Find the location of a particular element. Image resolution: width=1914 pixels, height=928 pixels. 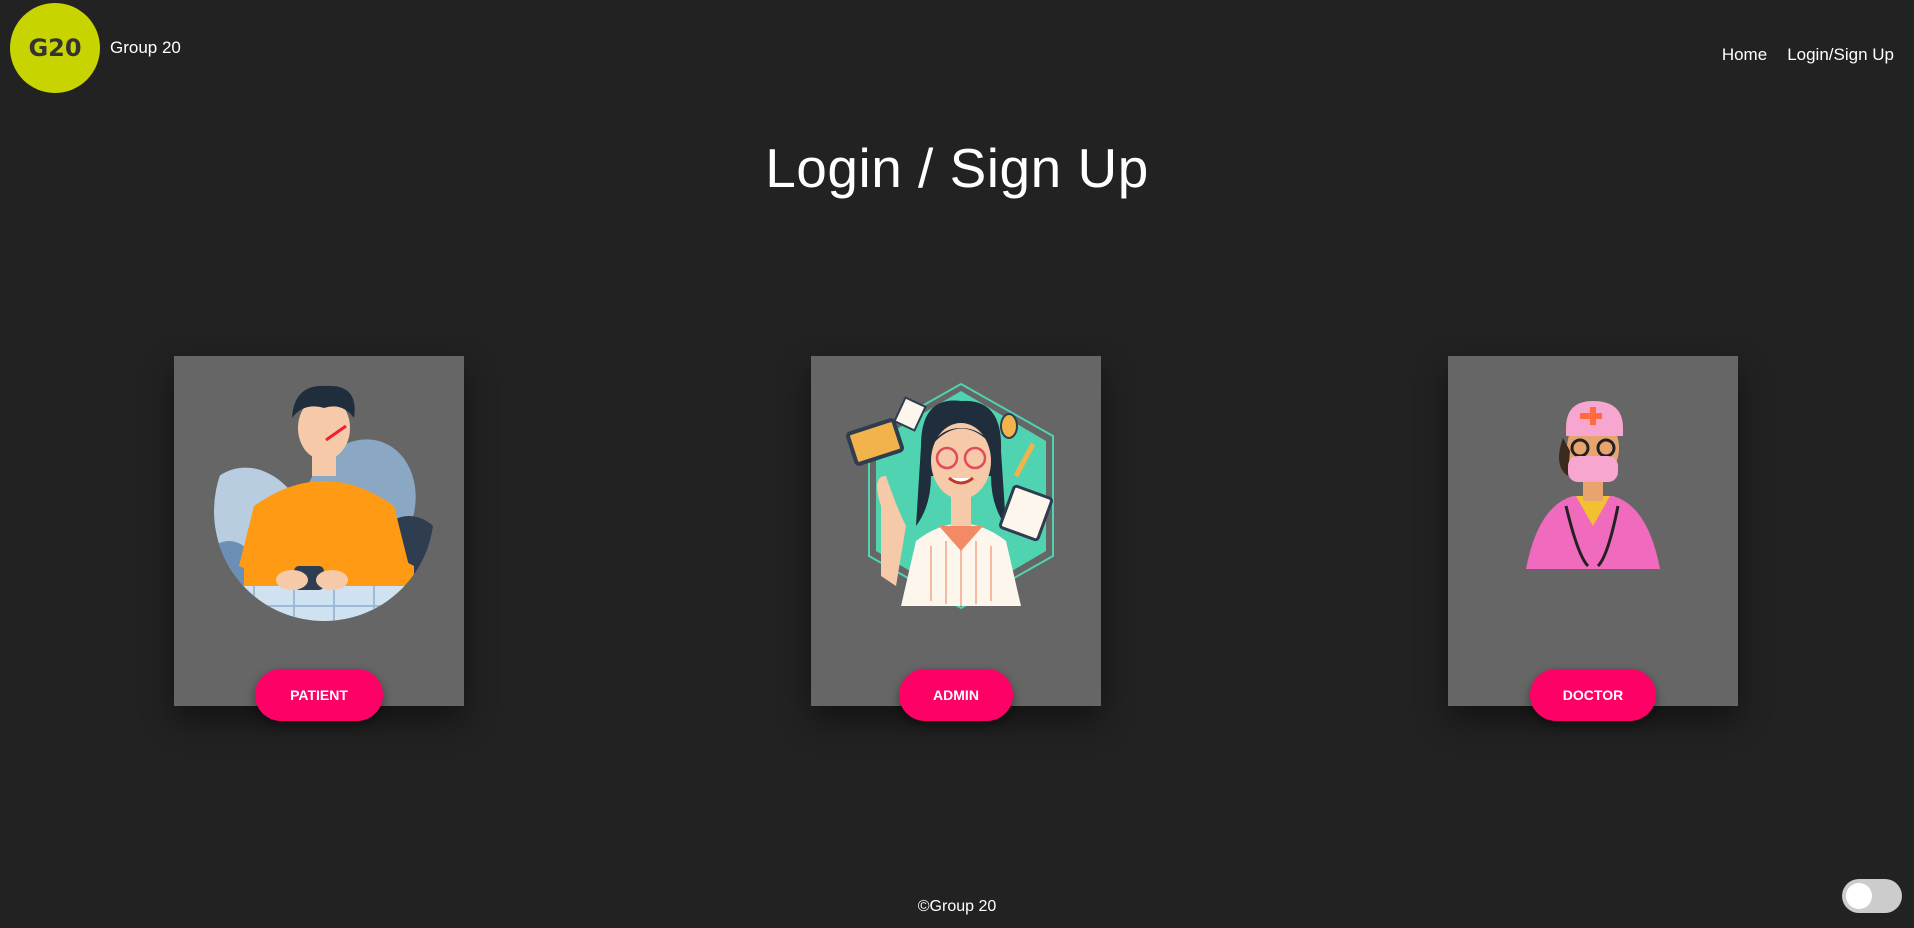

patient-button: PATIENT is located at coordinates (319, 695).